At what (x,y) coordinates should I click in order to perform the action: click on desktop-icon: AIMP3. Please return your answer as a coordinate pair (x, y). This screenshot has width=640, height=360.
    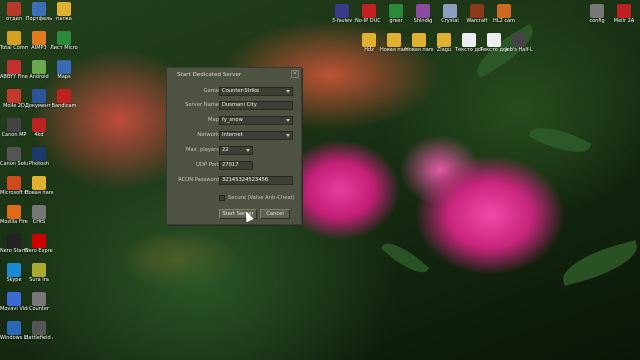
    Looking at the image, I should click on (39, 41).